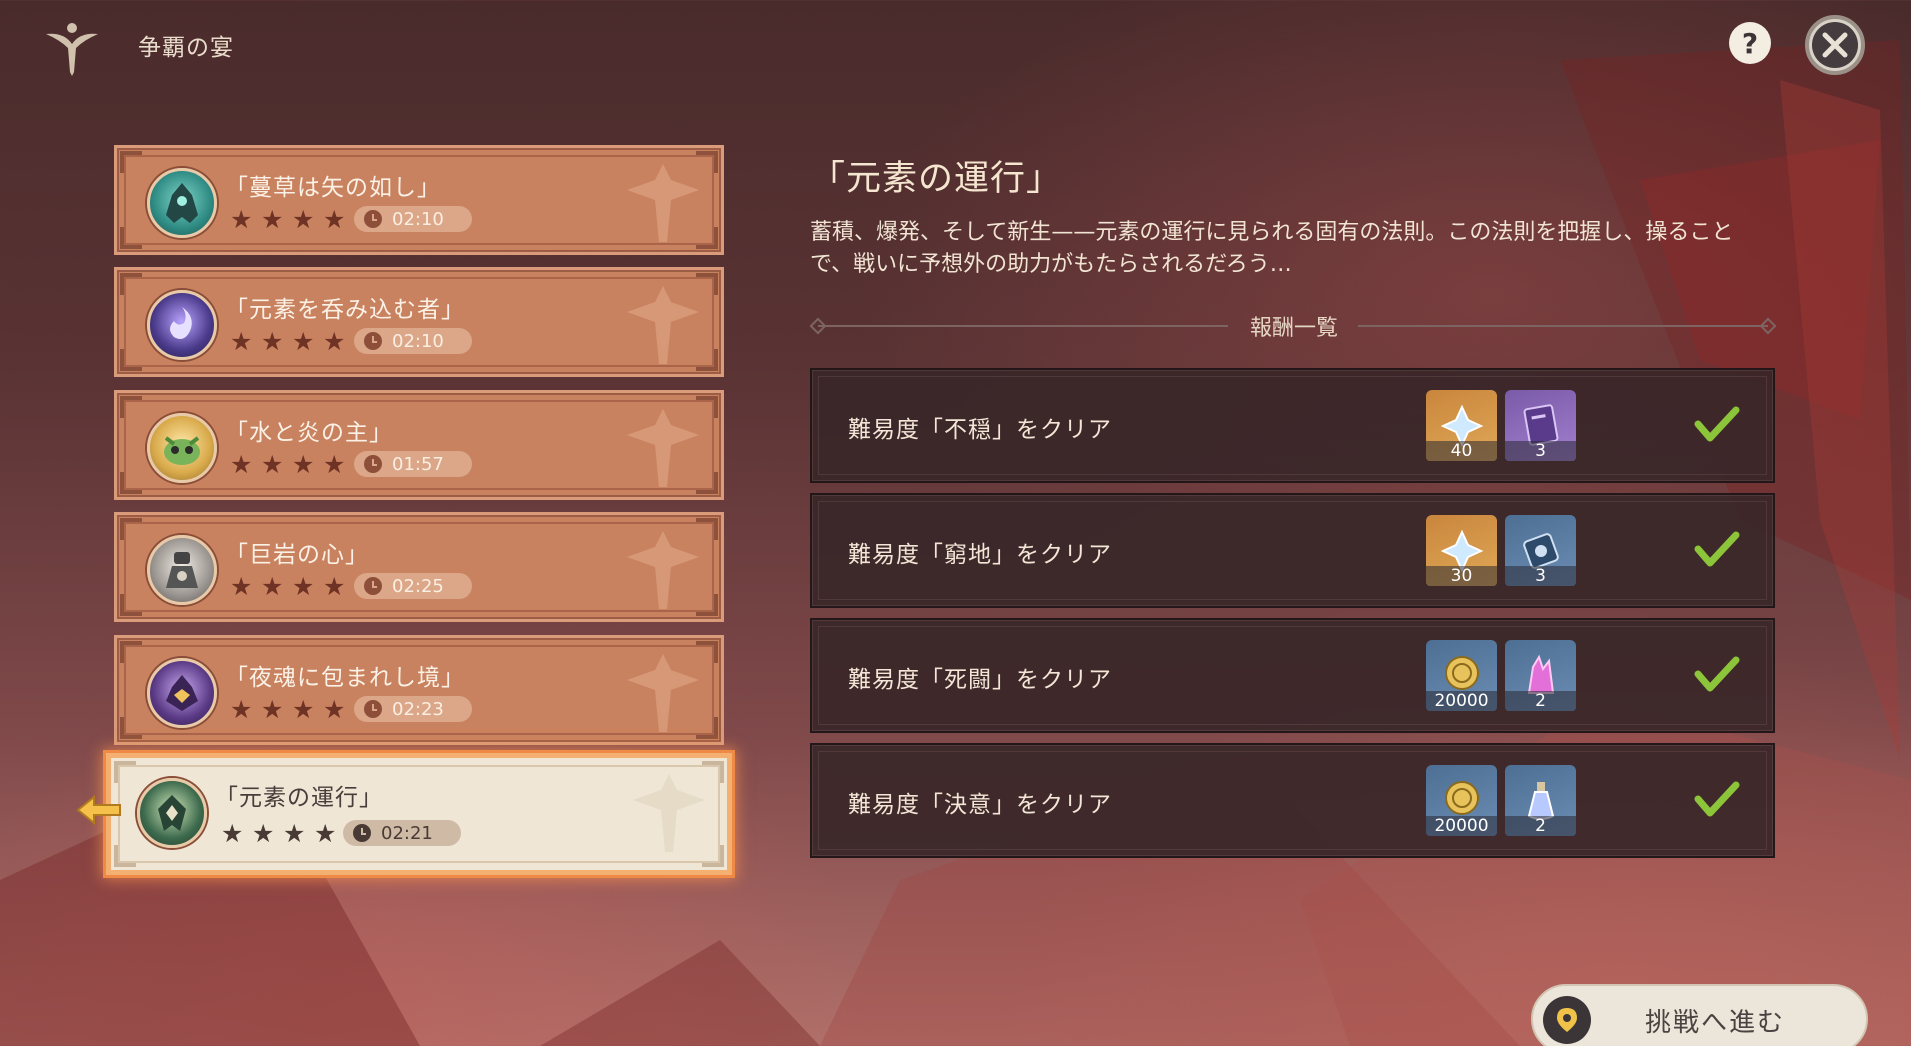 The height and width of the screenshot is (1046, 1911). I want to click on clear-time: 01:57, so click(413, 464).